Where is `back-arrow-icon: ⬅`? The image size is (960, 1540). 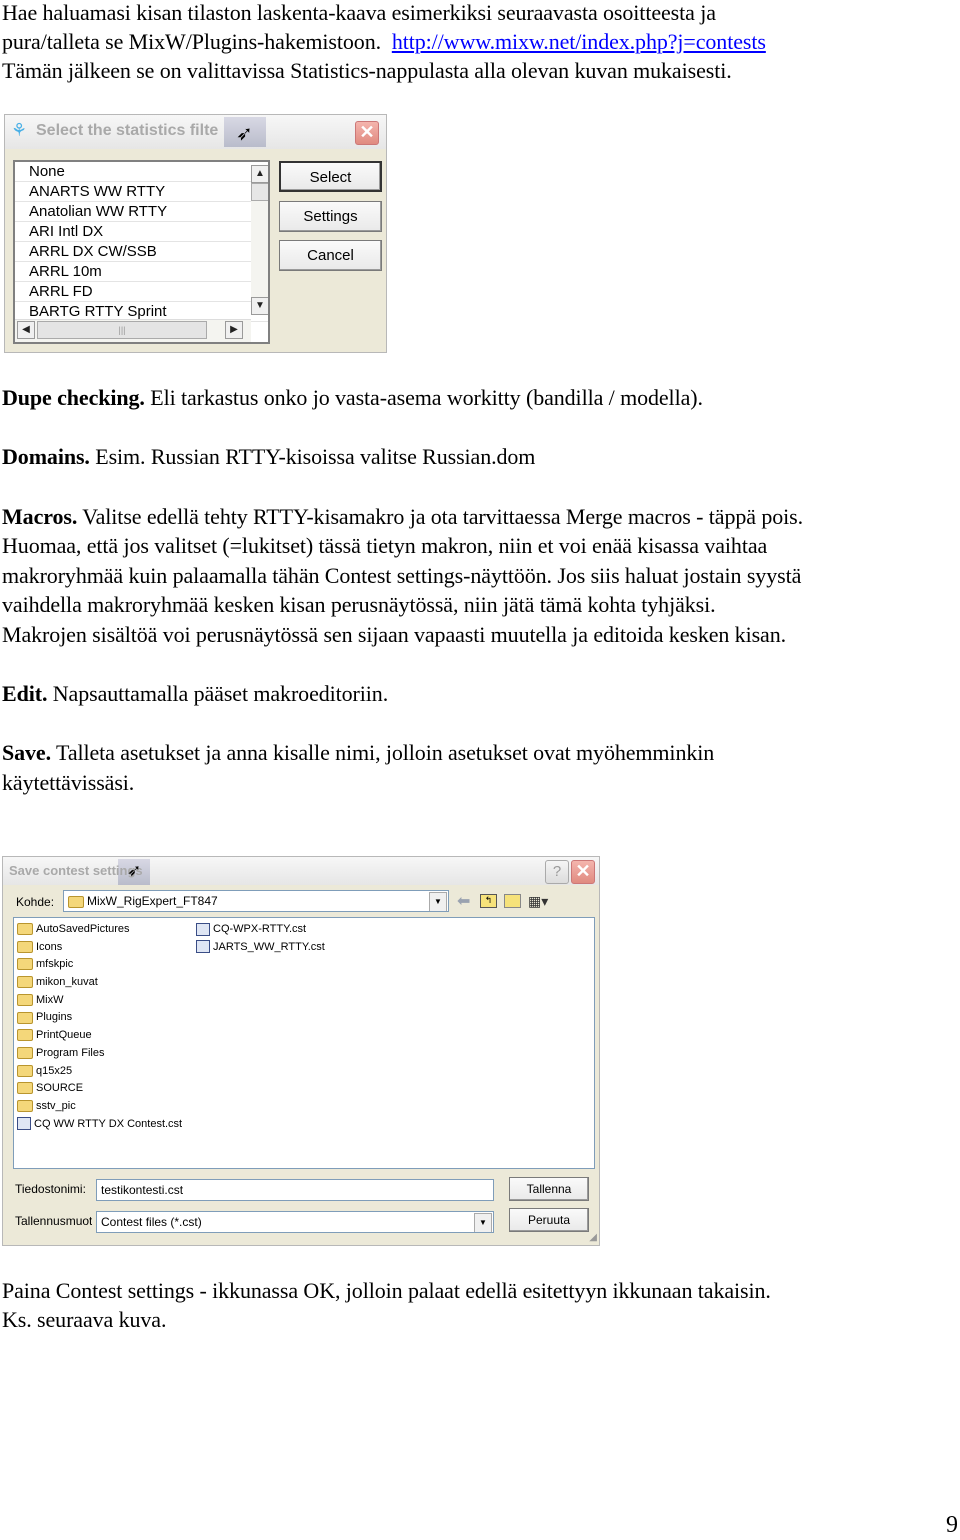 back-arrow-icon: ⬅ is located at coordinates (463, 901).